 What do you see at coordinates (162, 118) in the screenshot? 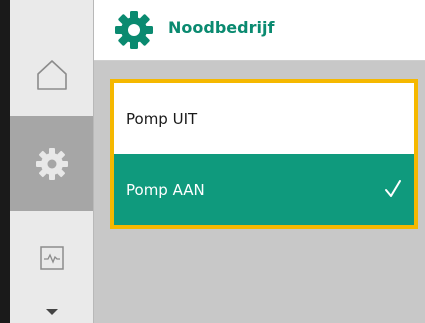
I see `option-label: Pomp UIT` at bounding box center [162, 118].